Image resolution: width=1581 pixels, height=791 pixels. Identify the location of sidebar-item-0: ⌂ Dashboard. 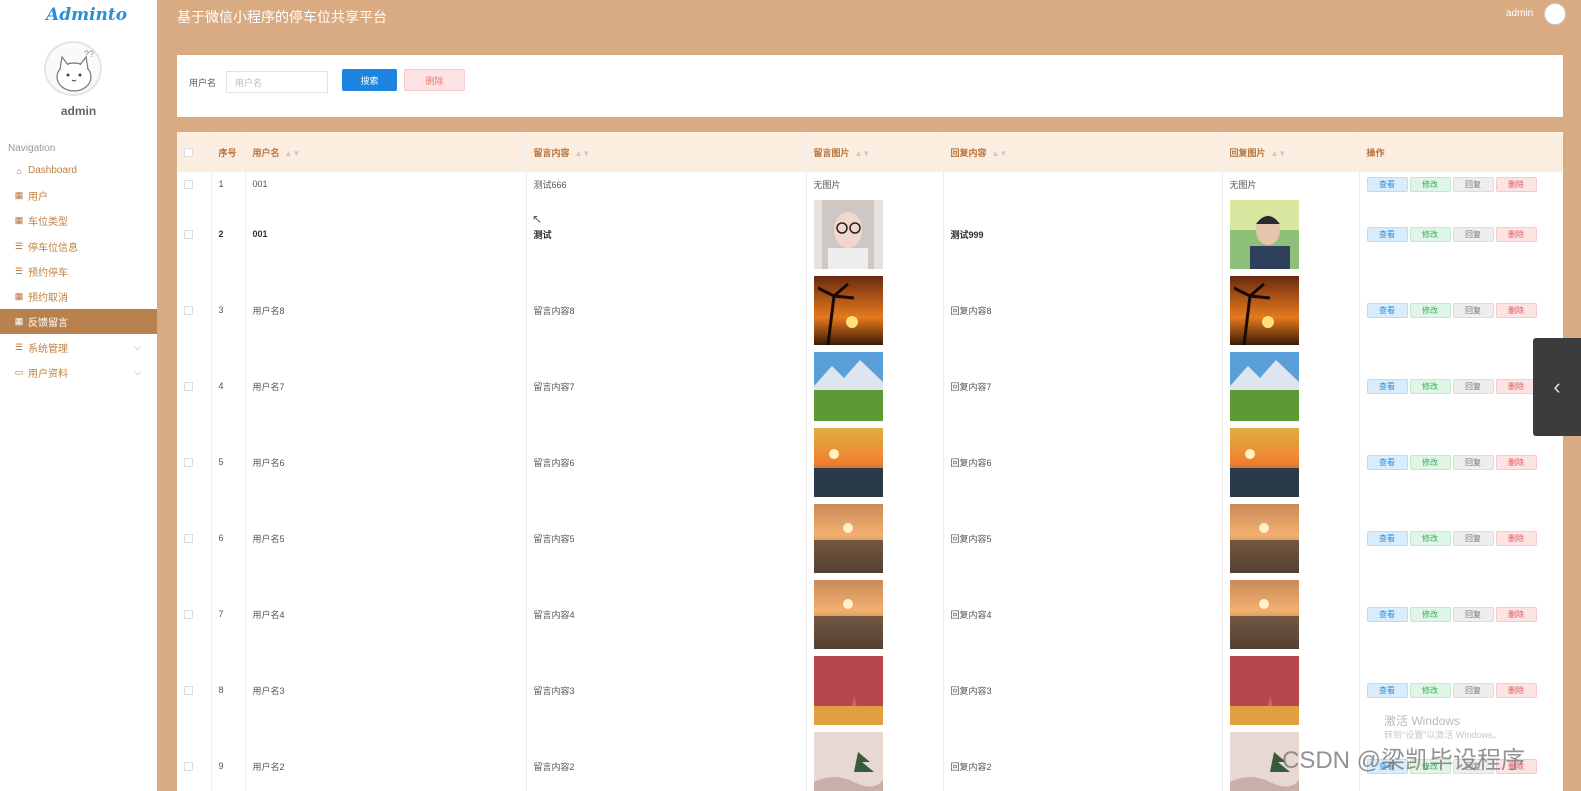
(78, 170).